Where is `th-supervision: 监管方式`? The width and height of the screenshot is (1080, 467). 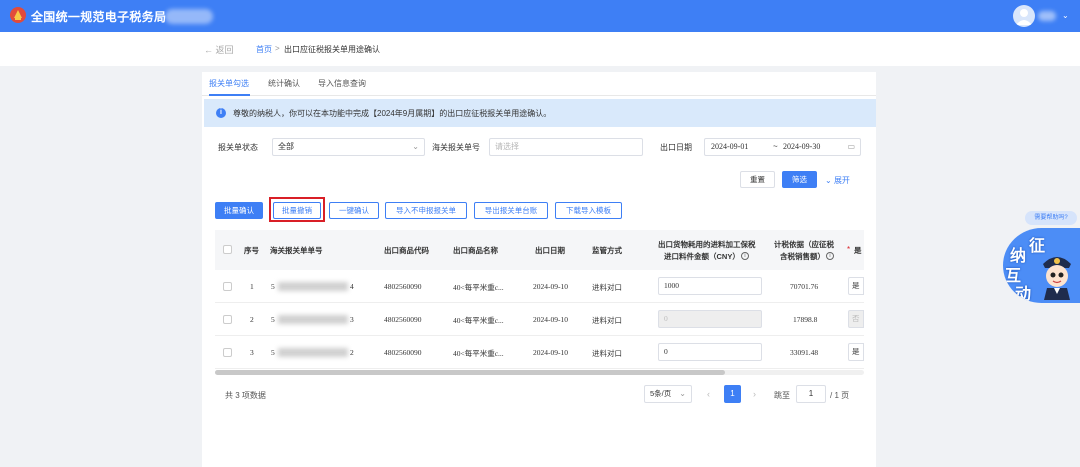 th-supervision: 监管方式 is located at coordinates (607, 250).